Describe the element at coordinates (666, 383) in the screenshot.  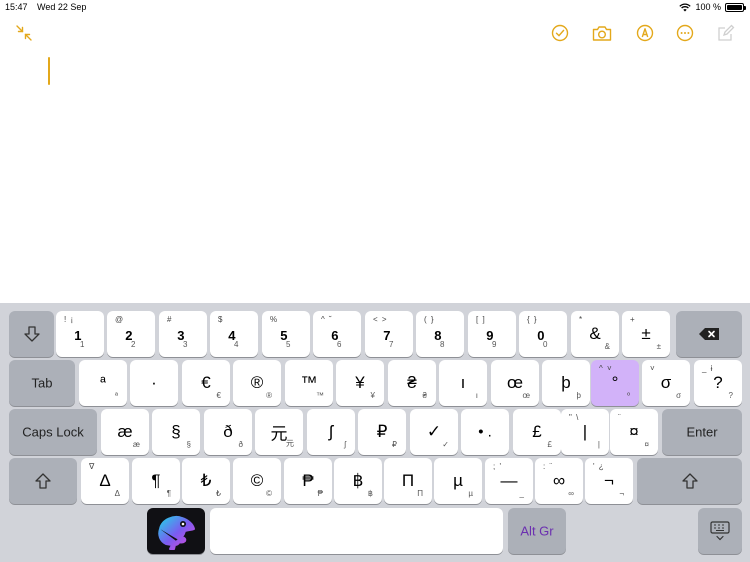
I see `key-sigma: ˅ σ σ` at that location.